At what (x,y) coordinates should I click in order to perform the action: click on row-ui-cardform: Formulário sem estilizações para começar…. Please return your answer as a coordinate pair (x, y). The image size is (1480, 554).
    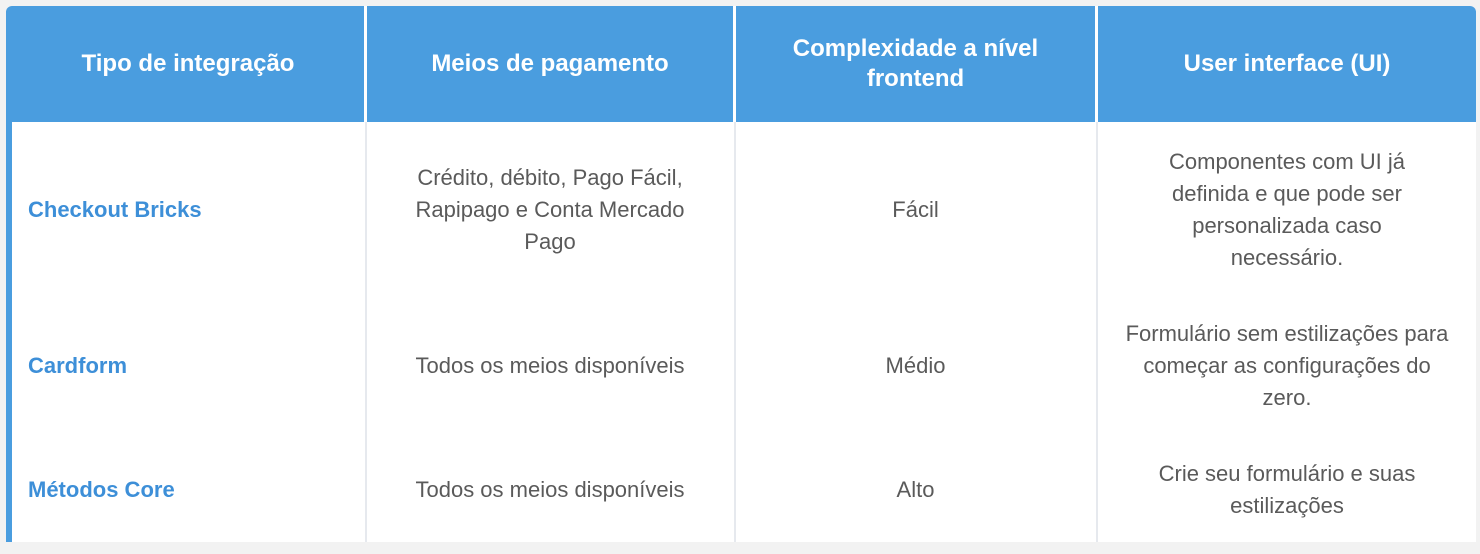
    Looking at the image, I should click on (1287, 365).